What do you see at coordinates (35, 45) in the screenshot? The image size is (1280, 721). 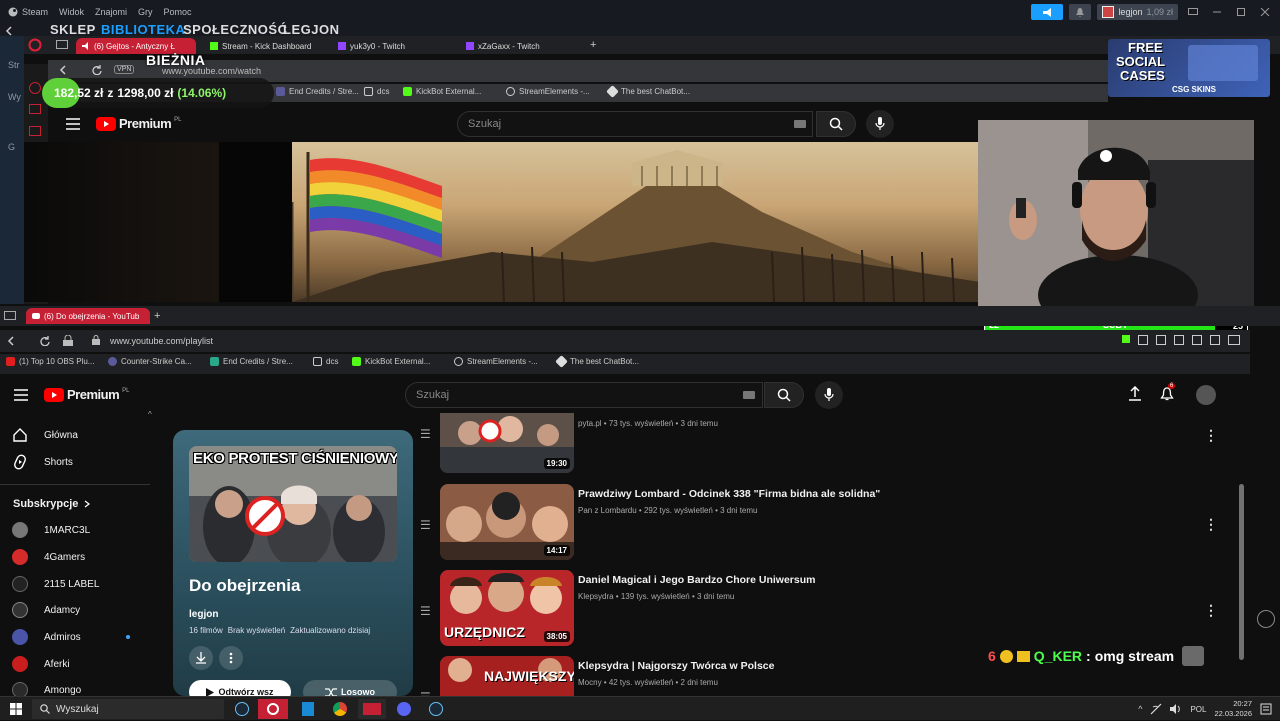 I see `opera-logo-icon` at bounding box center [35, 45].